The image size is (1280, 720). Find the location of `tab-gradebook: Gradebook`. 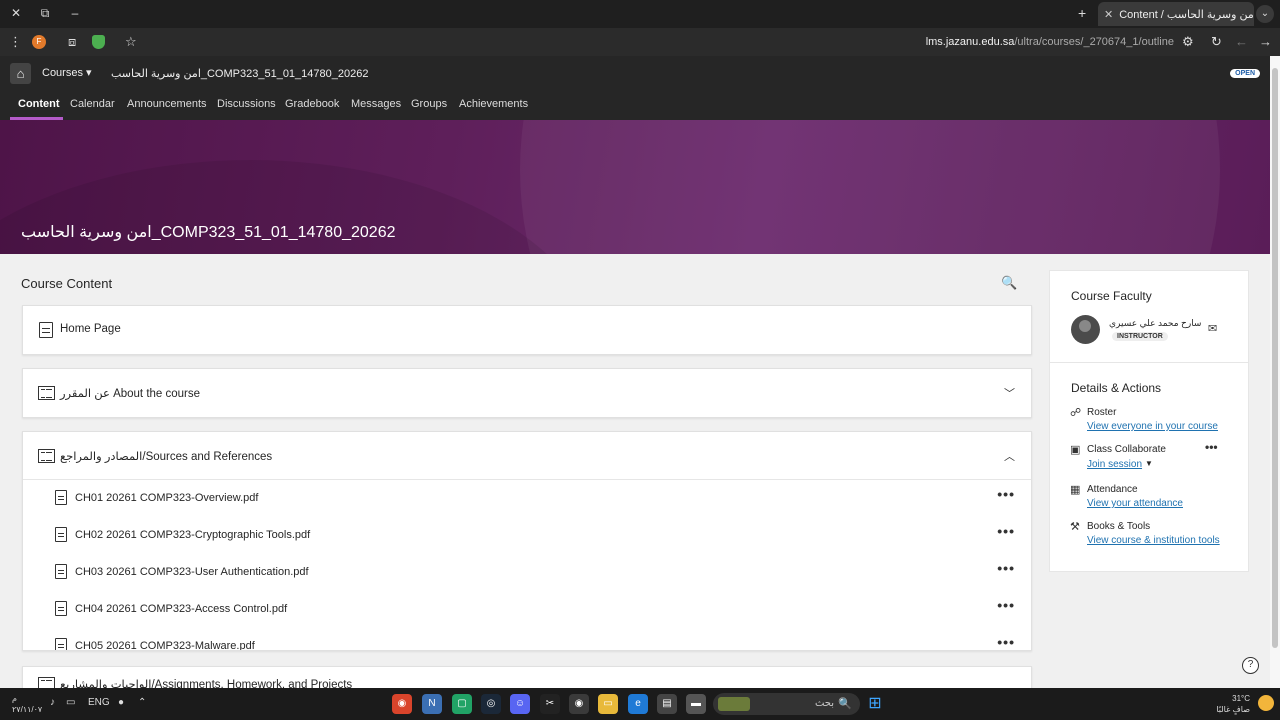

tab-gradebook: Gradebook is located at coordinates (312, 104).